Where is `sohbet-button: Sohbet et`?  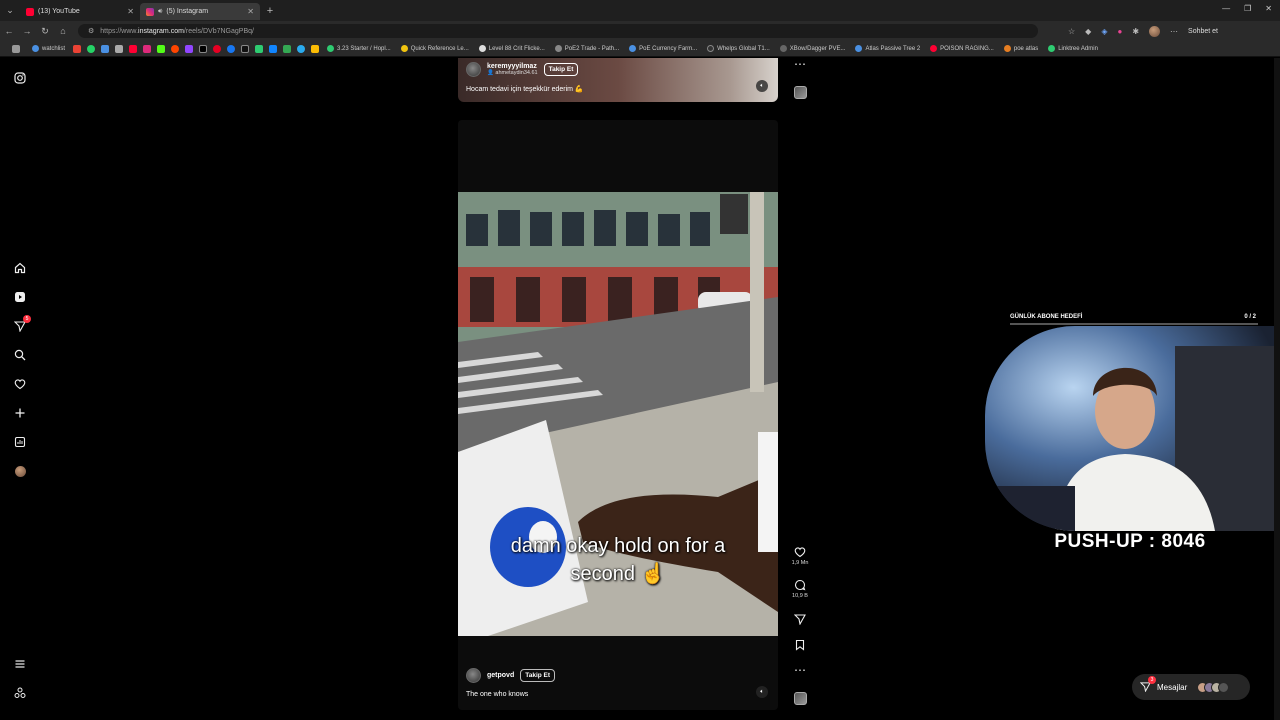 sohbet-button: Sohbet et is located at coordinates (1203, 31).